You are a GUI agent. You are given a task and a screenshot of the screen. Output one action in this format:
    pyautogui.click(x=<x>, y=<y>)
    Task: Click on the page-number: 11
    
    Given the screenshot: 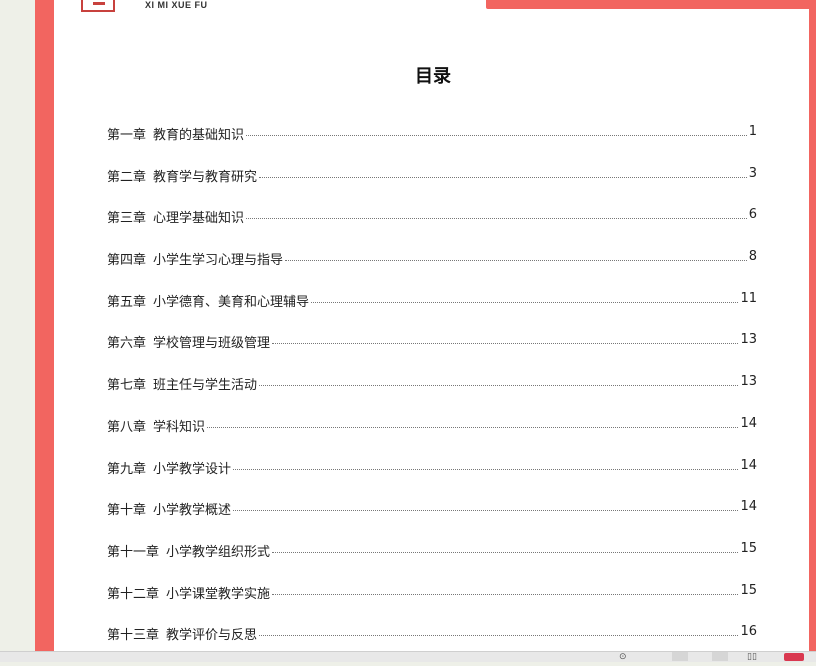 What is the action you would take?
    pyautogui.click(x=748, y=298)
    